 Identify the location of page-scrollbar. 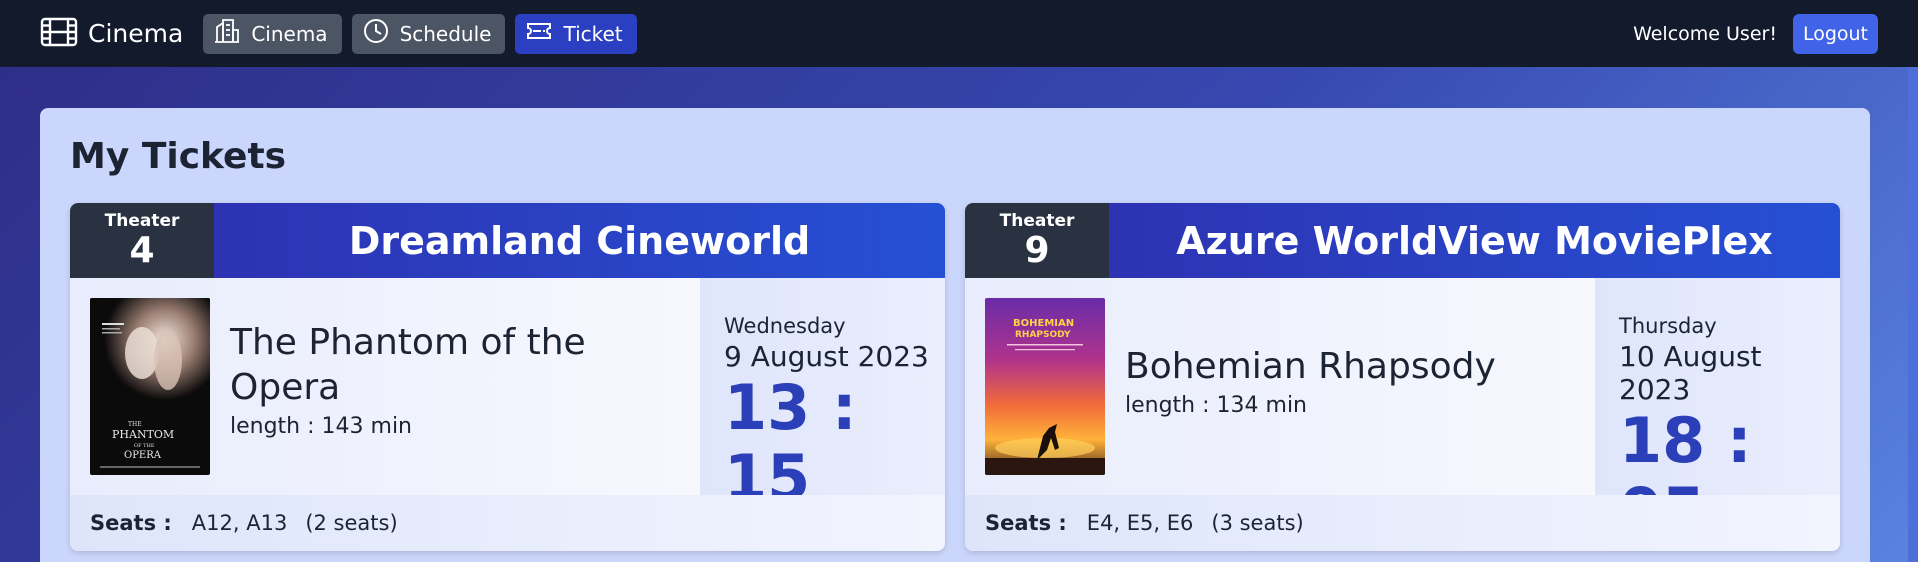
(1913, 314).